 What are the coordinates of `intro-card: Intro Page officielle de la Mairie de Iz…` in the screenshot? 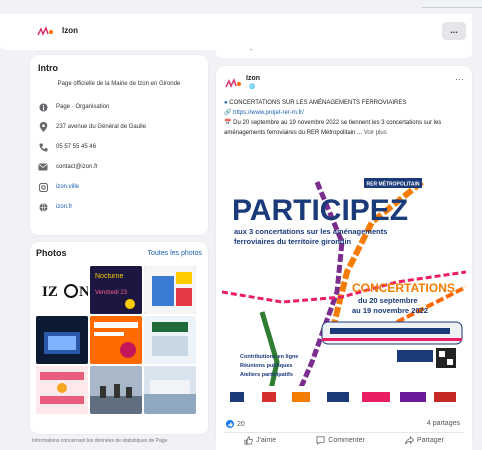 It's located at (119, 145).